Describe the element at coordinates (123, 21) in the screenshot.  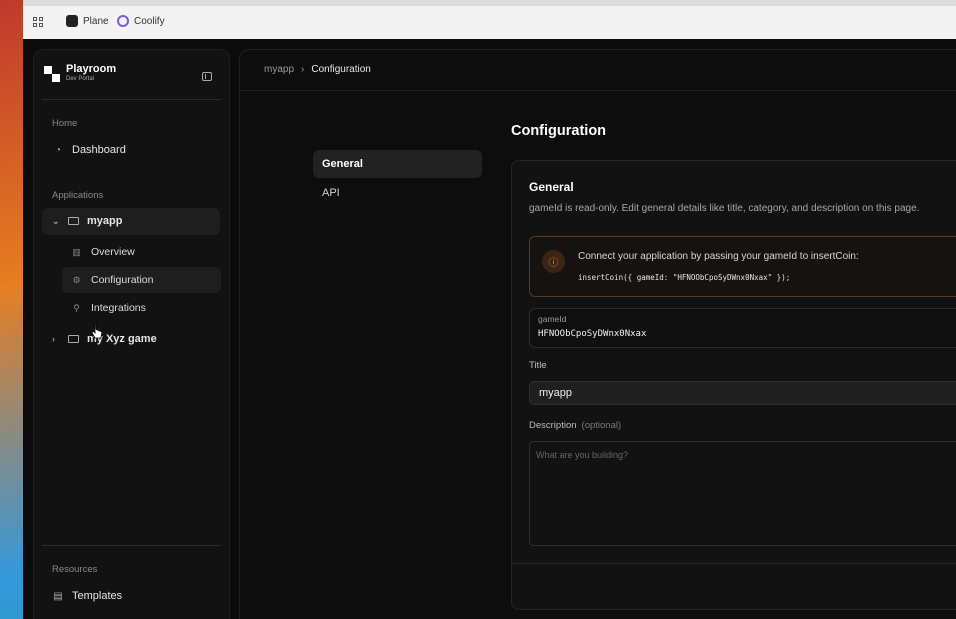
I see `coolify-icon` at that location.